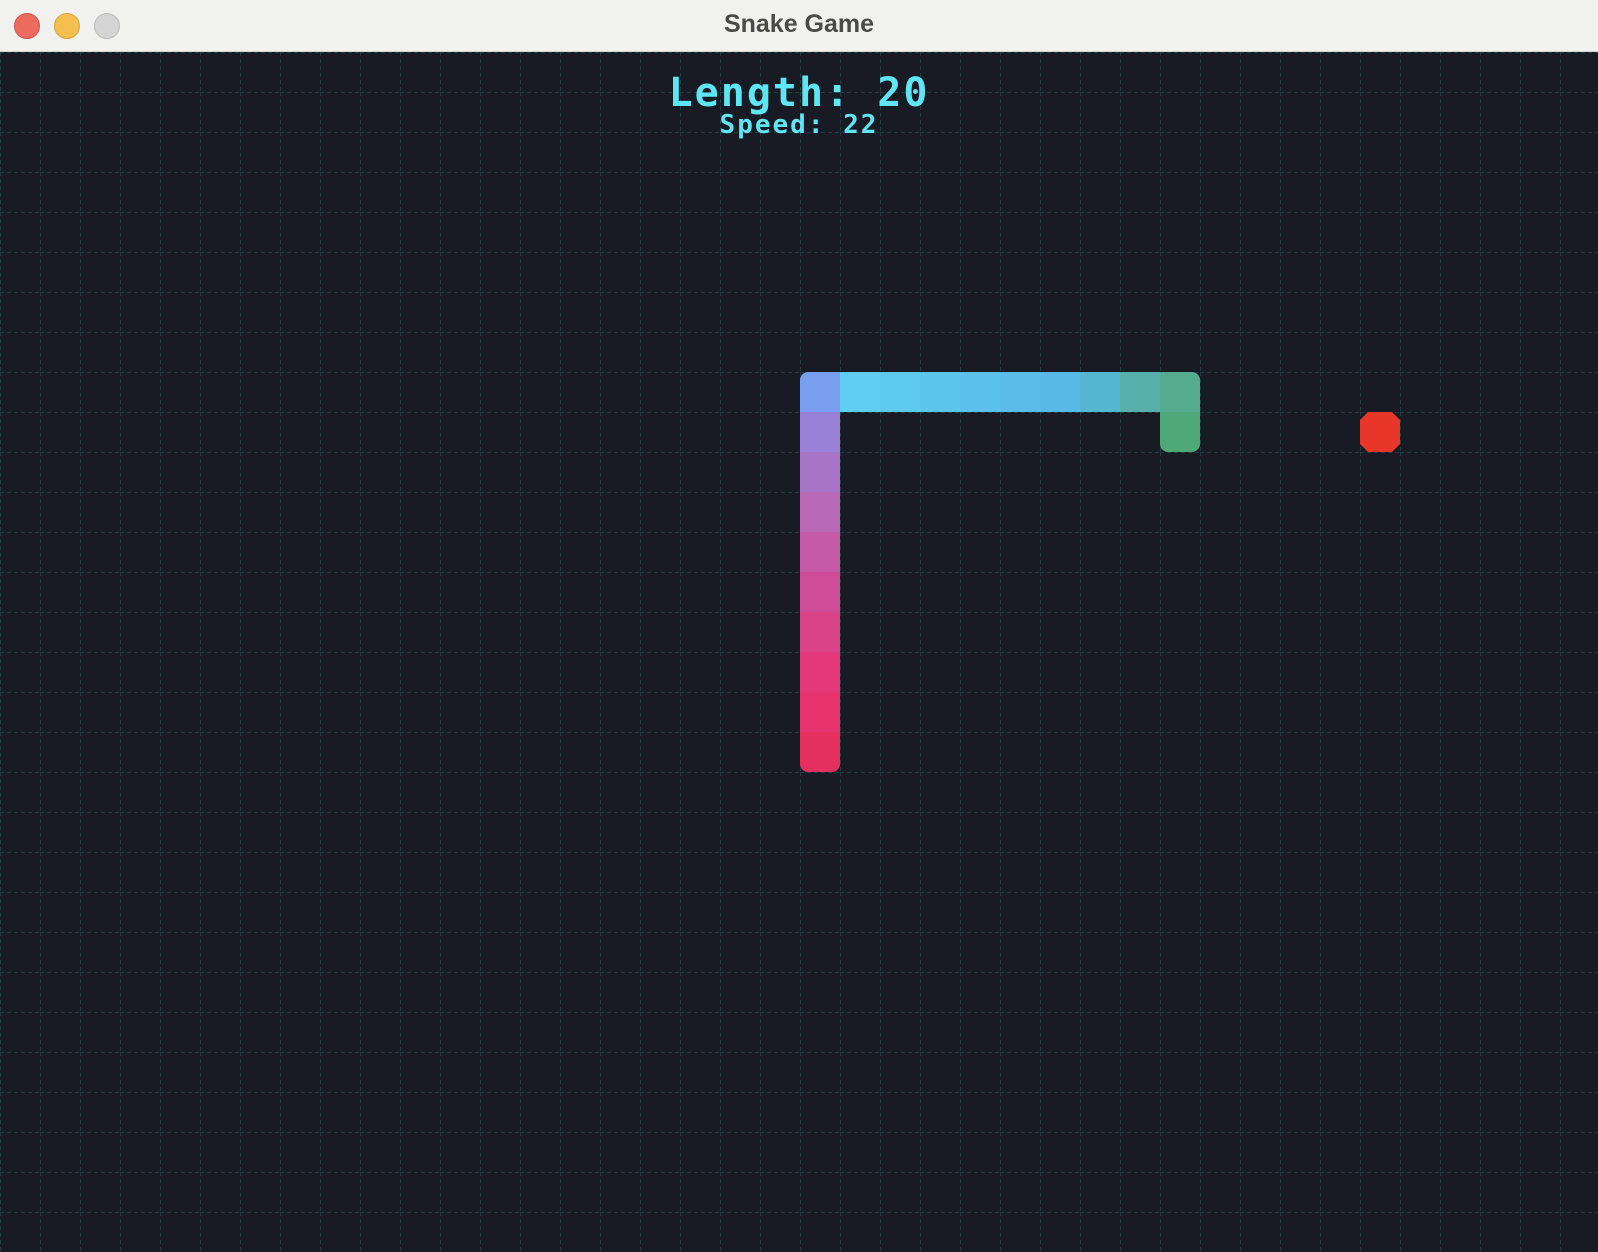 This screenshot has height=1252, width=1598. Describe the element at coordinates (820, 752) in the screenshot. I see `snake-tail` at that location.